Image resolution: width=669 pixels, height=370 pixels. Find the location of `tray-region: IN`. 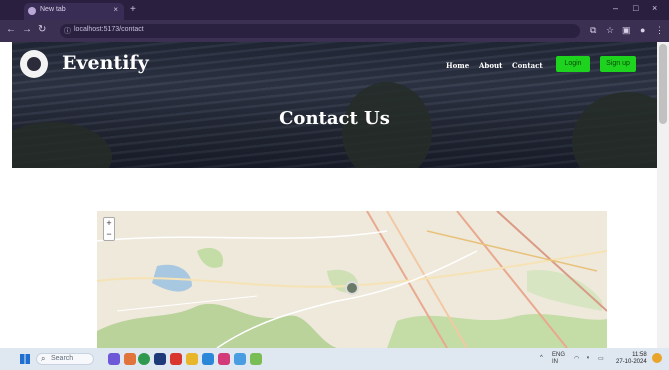

tray-region: IN is located at coordinates (555, 362).